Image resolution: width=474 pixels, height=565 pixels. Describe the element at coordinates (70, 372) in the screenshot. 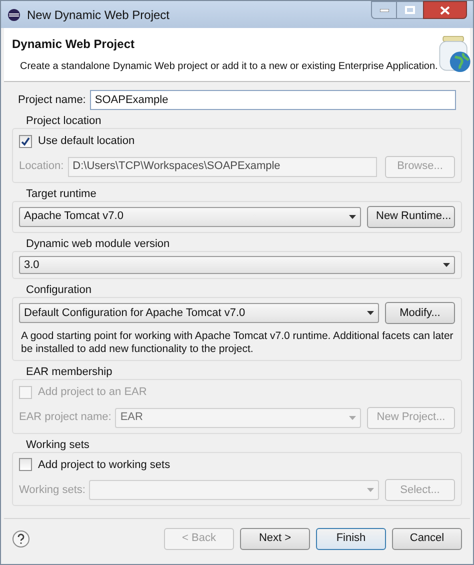

I see `group-label: EAR membership` at that location.